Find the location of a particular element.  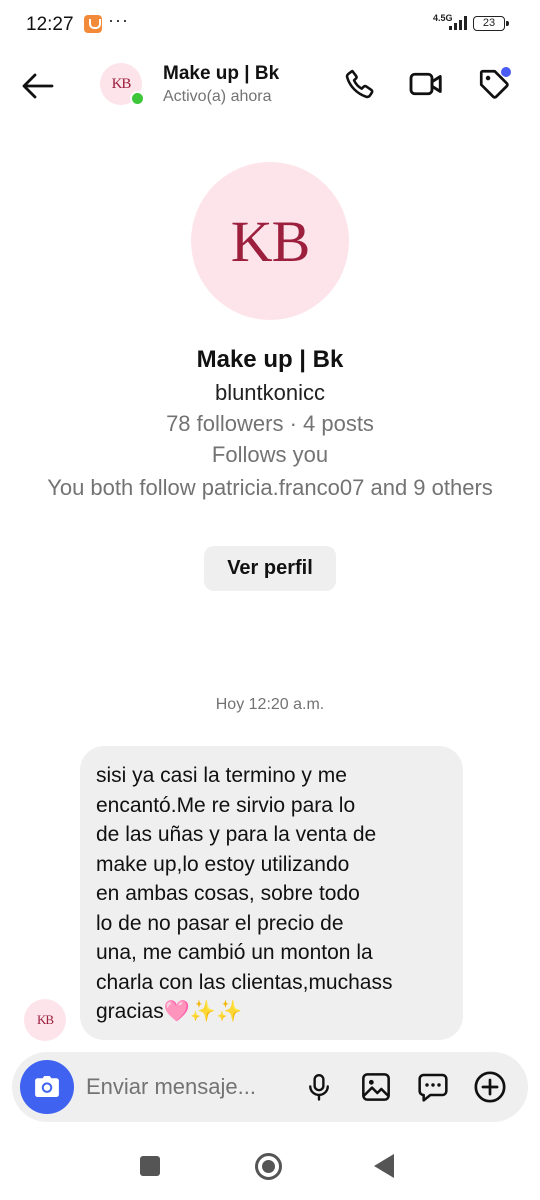

status-time: 12:27 is located at coordinates (50, 24).